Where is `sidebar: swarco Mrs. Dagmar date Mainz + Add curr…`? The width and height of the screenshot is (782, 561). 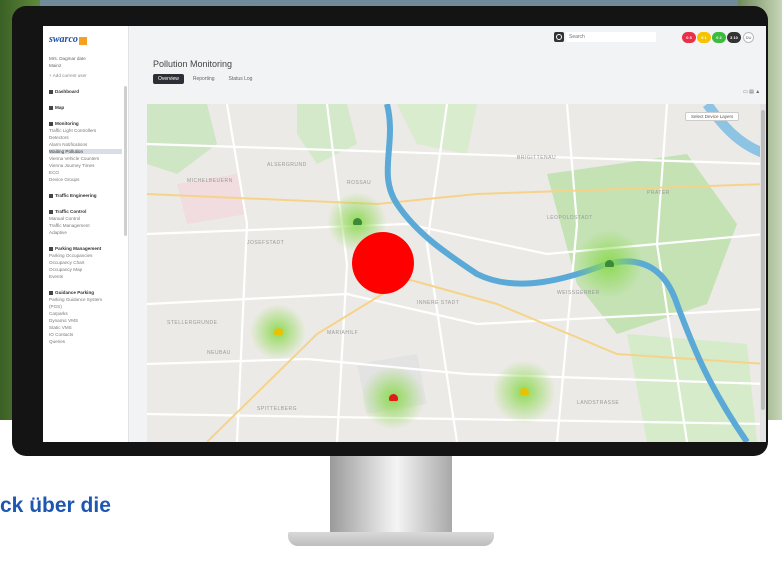 sidebar: swarco Mrs. Dagmar date Mainz + Add curr… is located at coordinates (86, 234).